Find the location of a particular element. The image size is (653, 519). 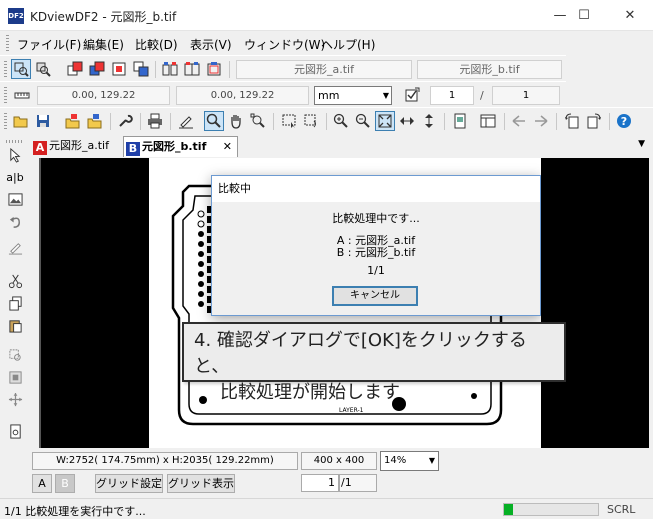

menu-help: ヘルプ(H) is located at coordinates (348, 44).